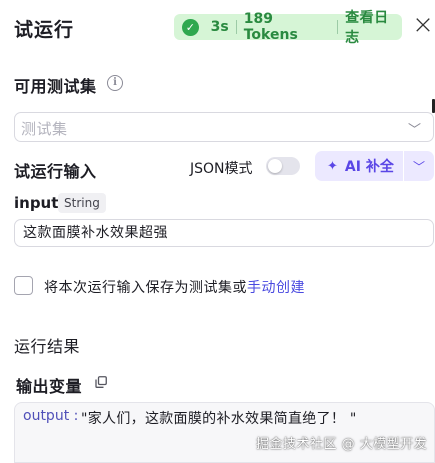 The width and height of the screenshot is (435, 463). Describe the element at coordinates (221, 169) in the screenshot. I see `json-mode-label: JSON模式` at that location.